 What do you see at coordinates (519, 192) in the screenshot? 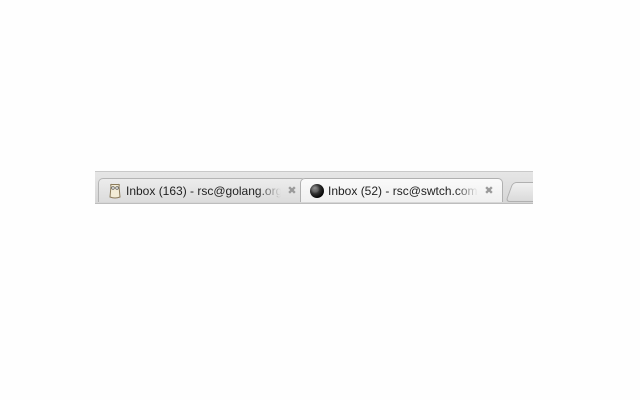
I see `new-tab-icon` at bounding box center [519, 192].